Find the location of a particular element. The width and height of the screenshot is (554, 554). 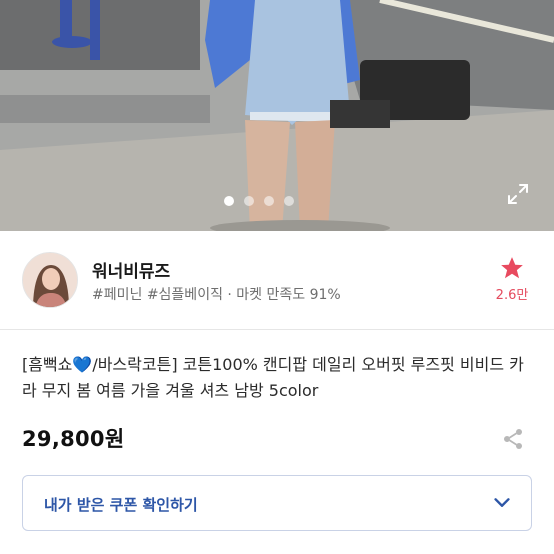

shop-name: 워너비뮤즈 is located at coordinates (131, 269).